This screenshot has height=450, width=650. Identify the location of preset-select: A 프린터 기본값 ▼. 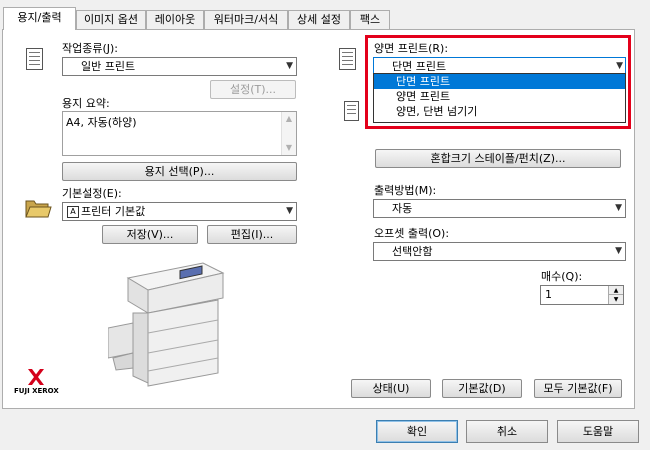
(179, 211).